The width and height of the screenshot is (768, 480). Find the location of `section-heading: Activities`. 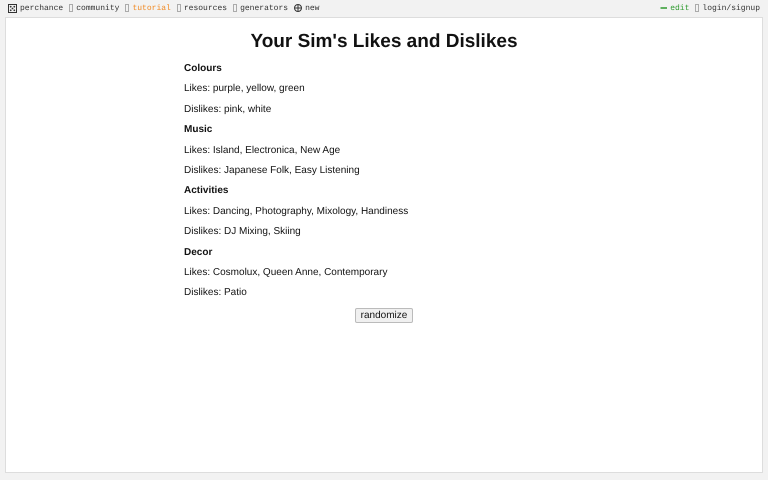

section-heading: Activities is located at coordinates (207, 191).